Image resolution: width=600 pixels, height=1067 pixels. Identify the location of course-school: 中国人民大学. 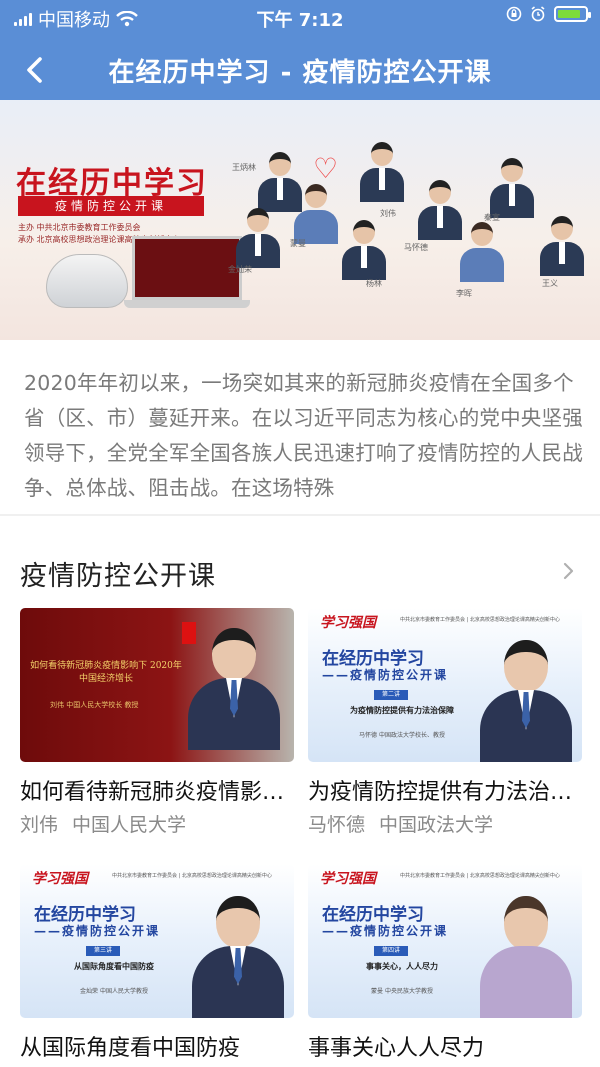
(129, 825).